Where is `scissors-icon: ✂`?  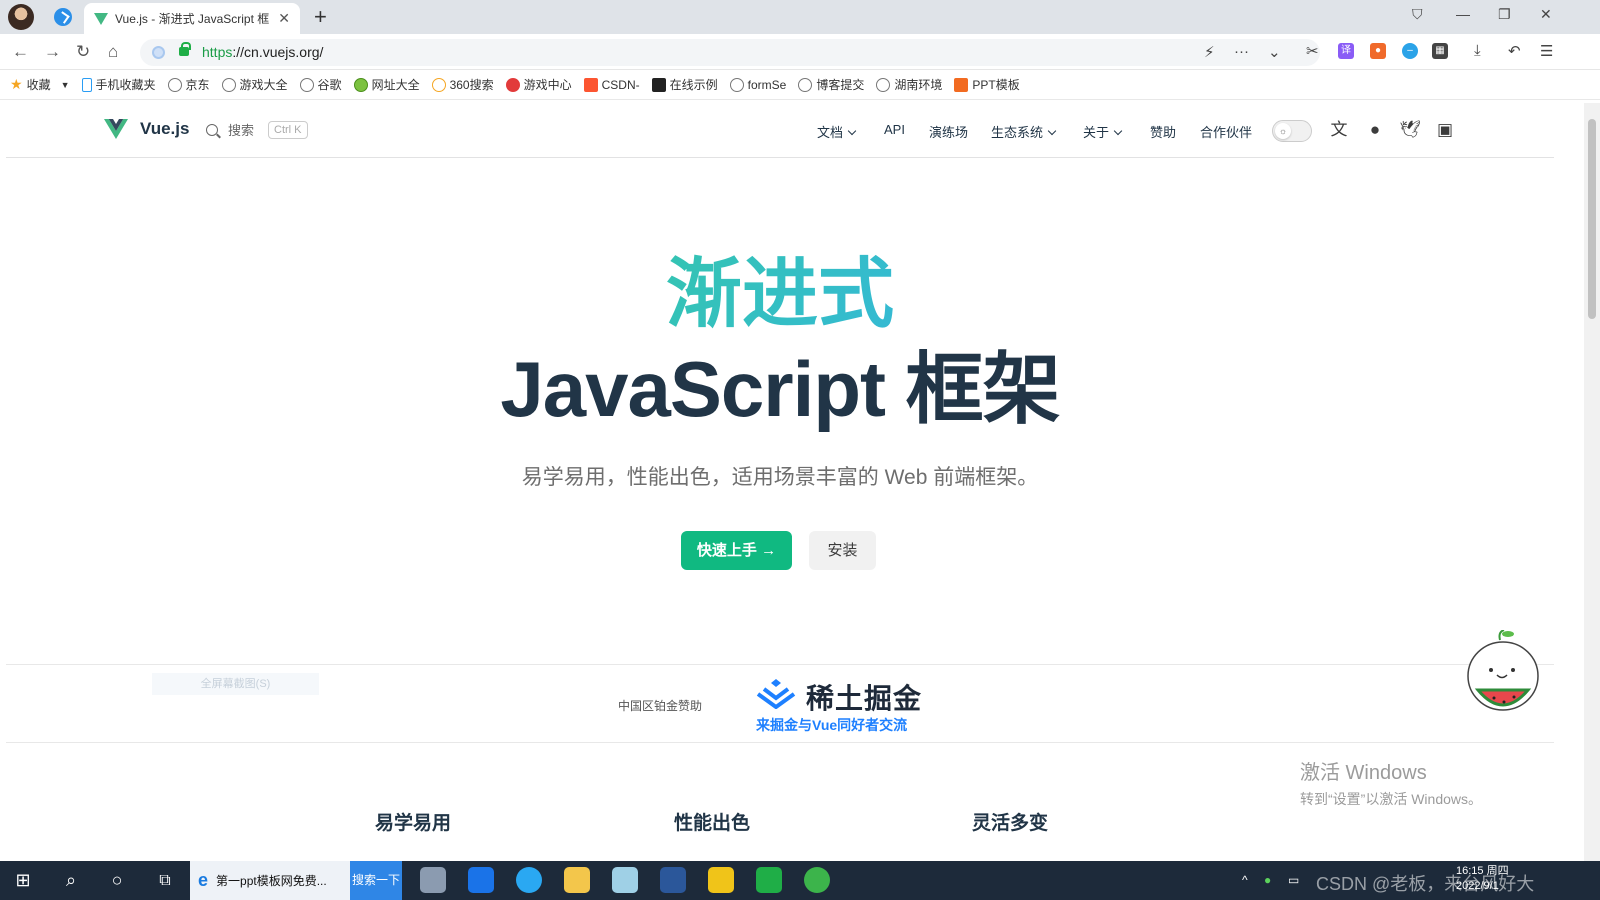 scissors-icon: ✂ is located at coordinates (1312, 51).